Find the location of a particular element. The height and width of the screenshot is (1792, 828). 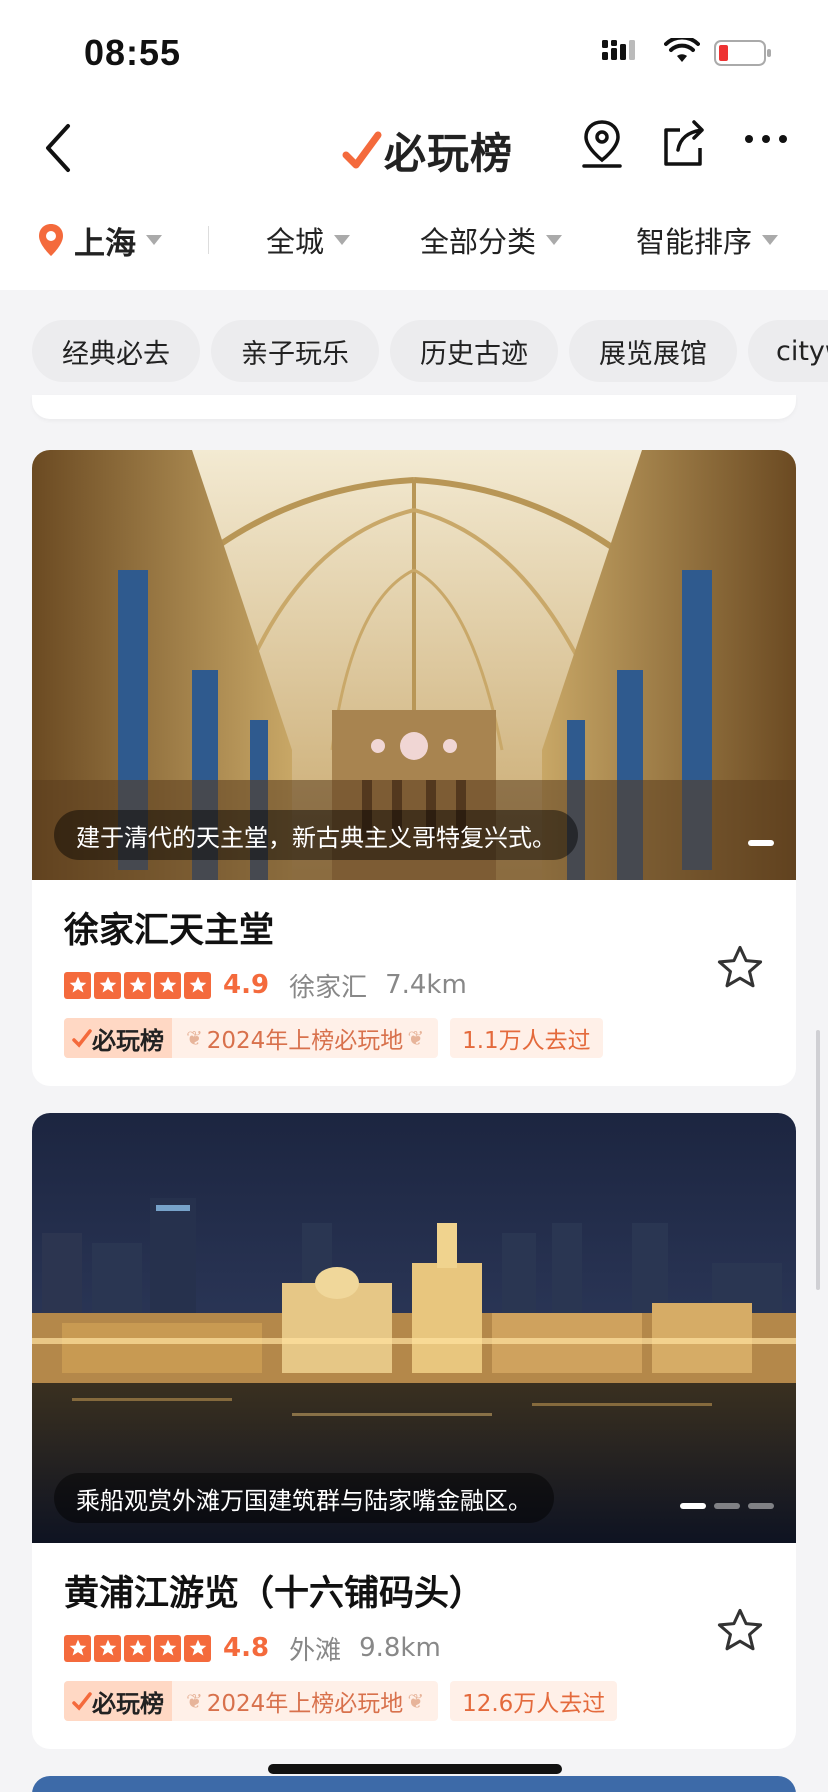

badges: 必玩榜 ❦ 2024年上榜必玩地 ❦ 12.6万人去过 is located at coordinates (341, 1701).